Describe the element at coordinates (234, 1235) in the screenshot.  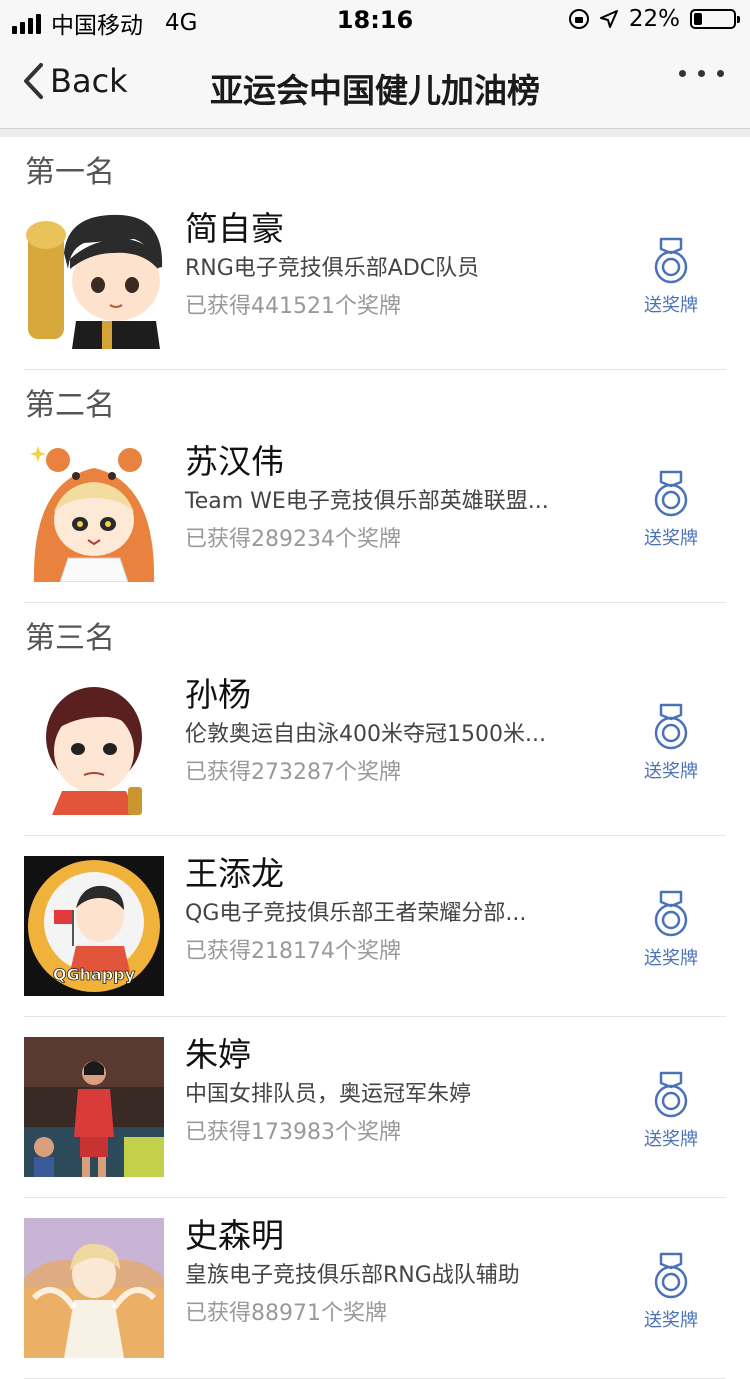
I see `athlete-name: 史森明` at that location.